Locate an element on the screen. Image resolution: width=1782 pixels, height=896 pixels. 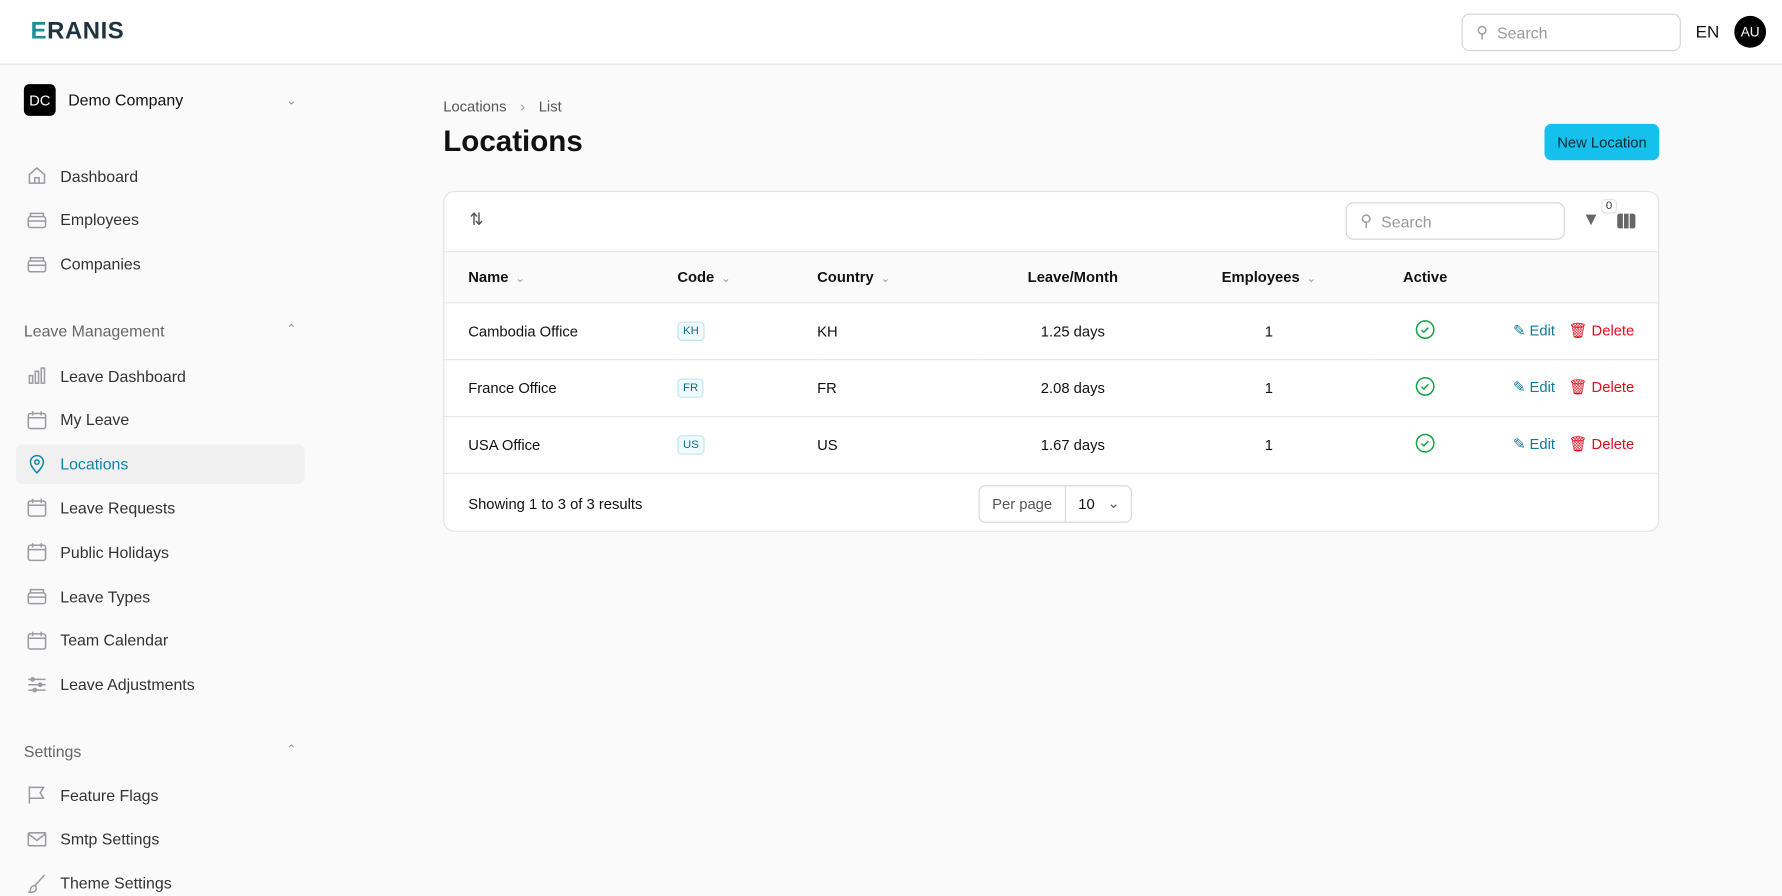
cell-leave-month: 1.25 days is located at coordinates (1073, 331).